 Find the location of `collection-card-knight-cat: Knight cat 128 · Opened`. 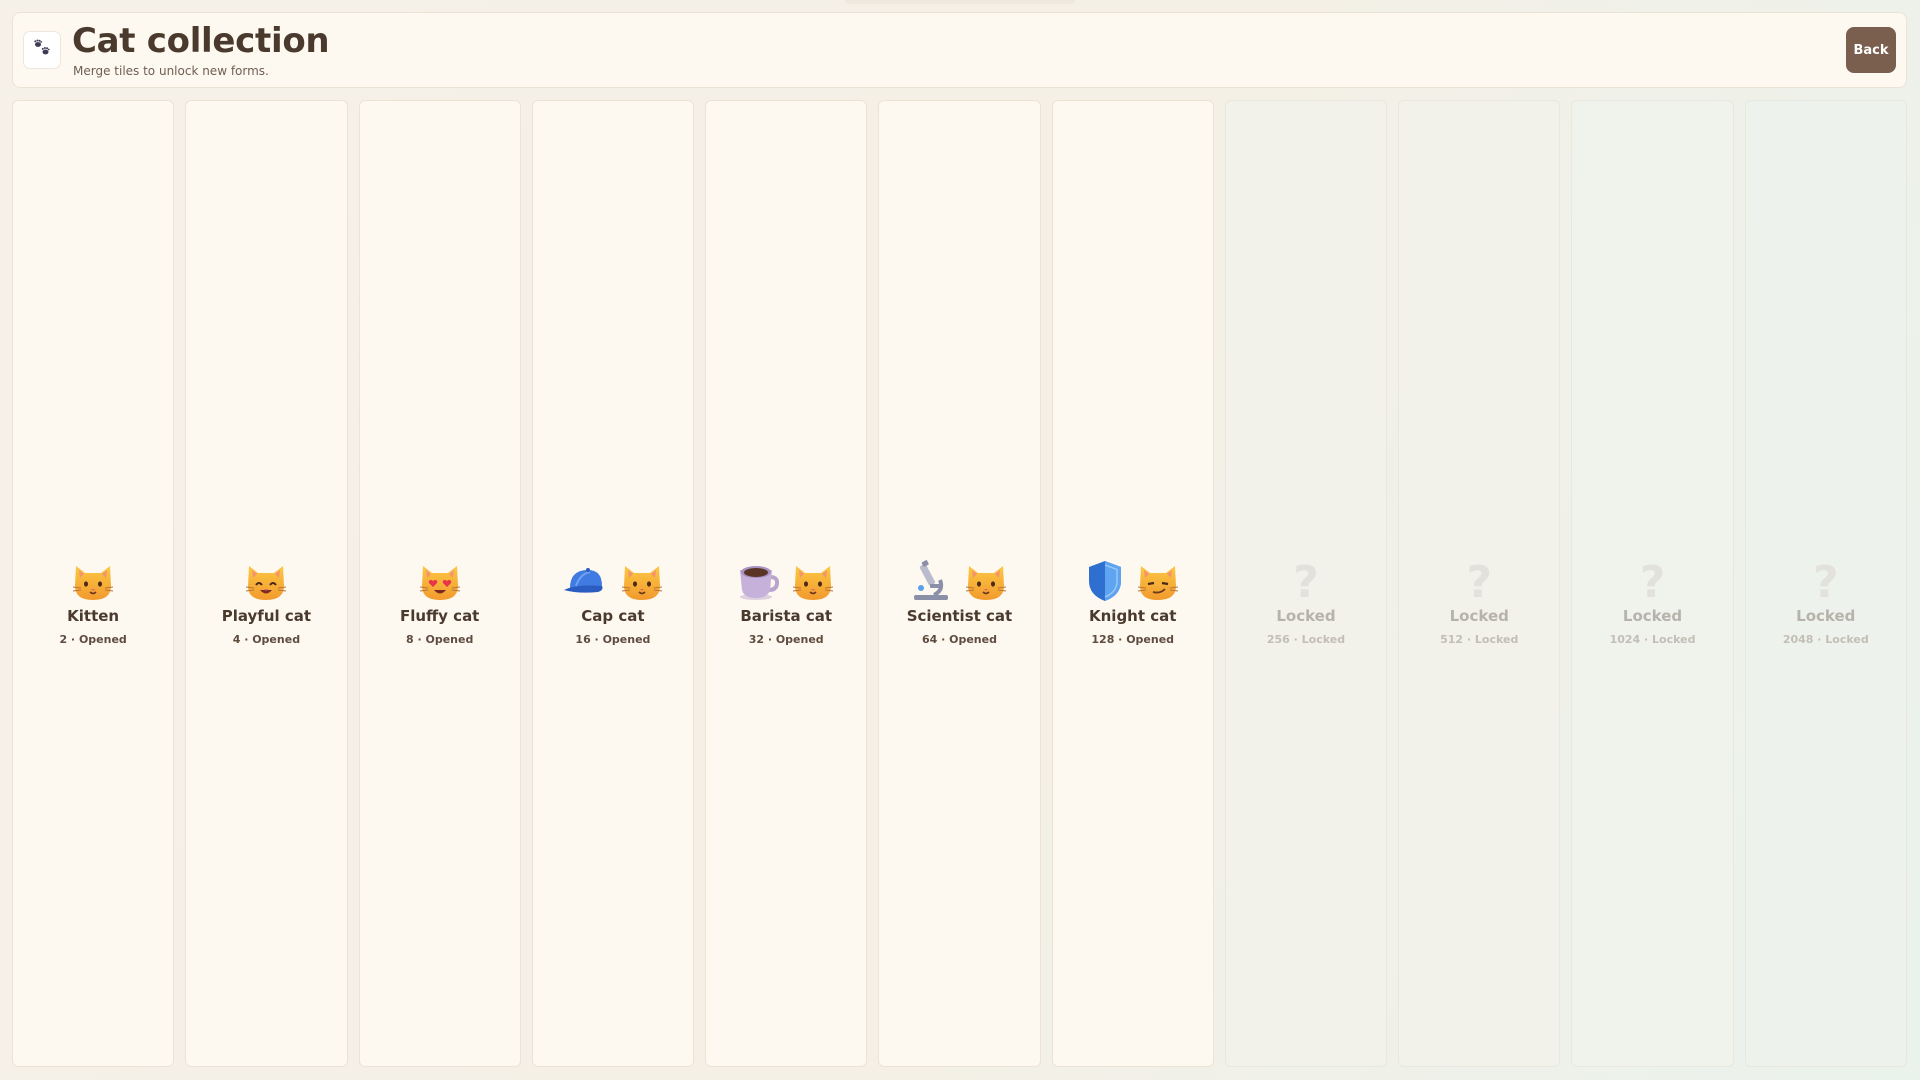

collection-card-knight-cat: Knight cat 128 · Opened is located at coordinates (1132, 583).